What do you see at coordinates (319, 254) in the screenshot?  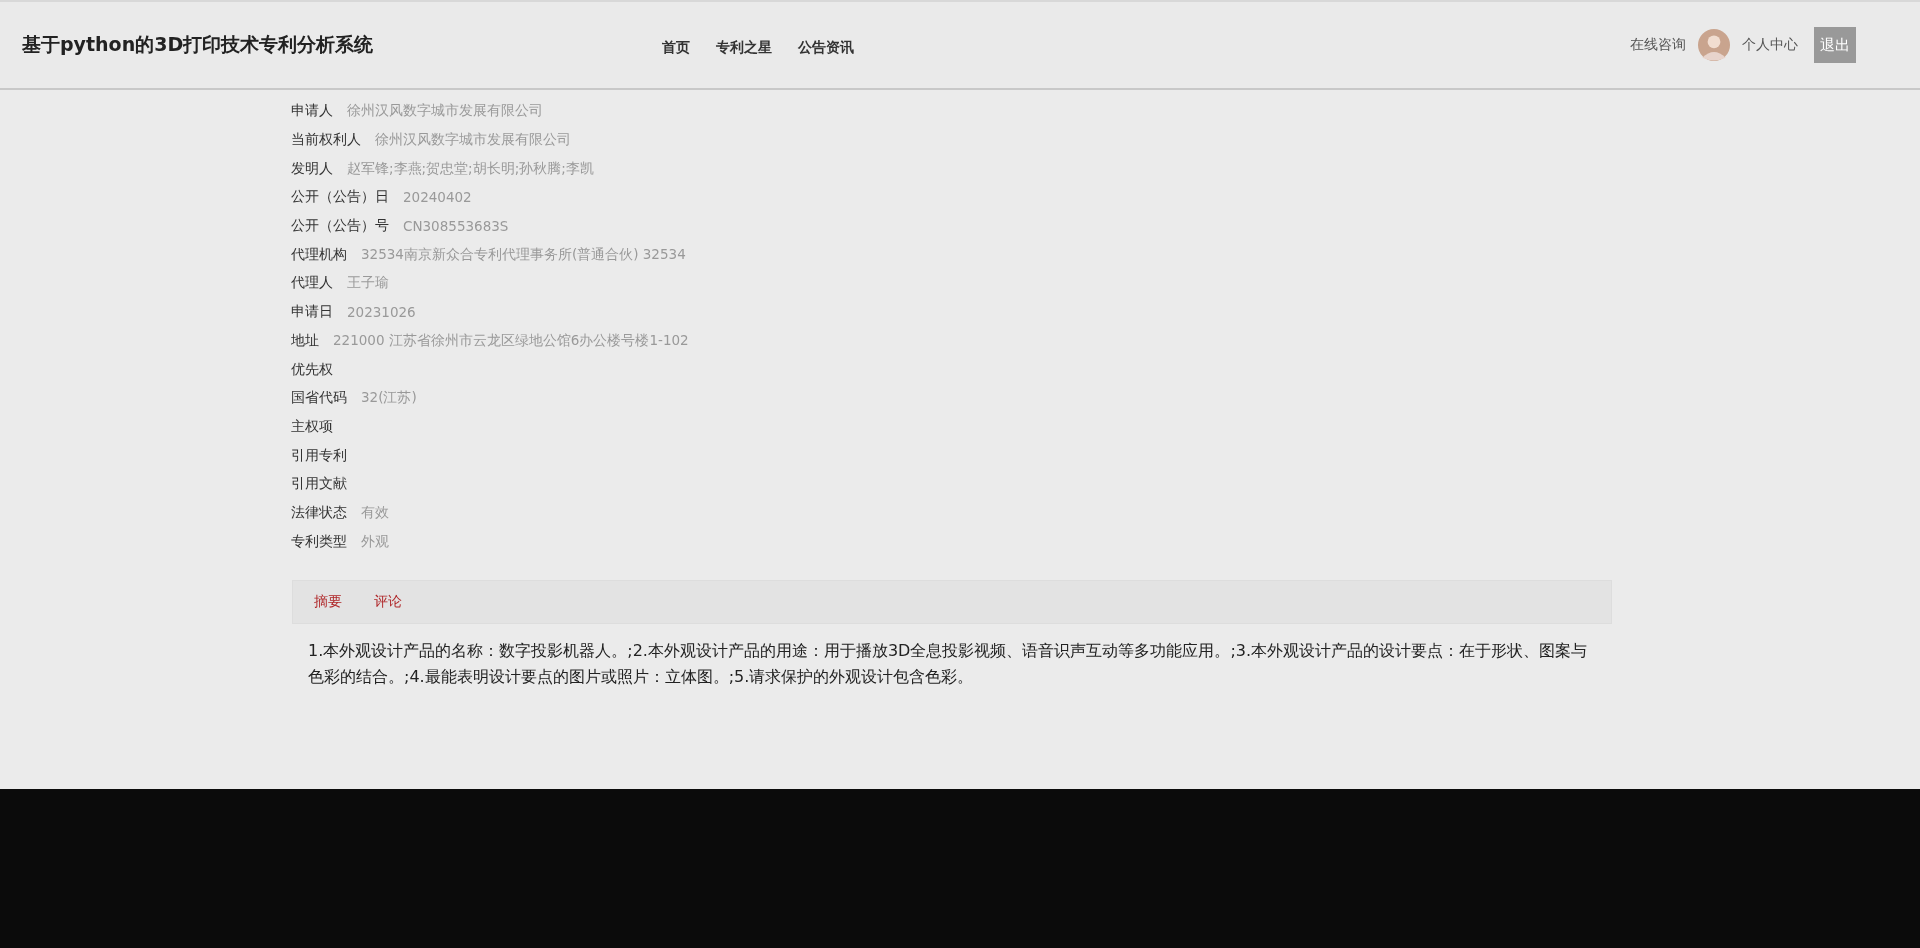 I see `field-label: 代理机构` at bounding box center [319, 254].